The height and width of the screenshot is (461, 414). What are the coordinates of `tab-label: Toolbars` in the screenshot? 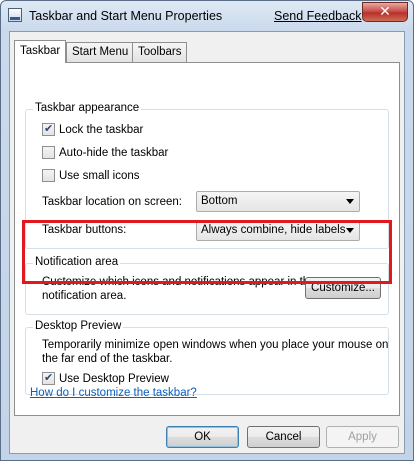 It's located at (160, 52).